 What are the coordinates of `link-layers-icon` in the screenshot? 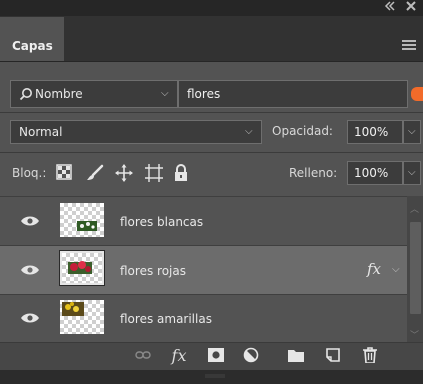 It's located at (143, 355).